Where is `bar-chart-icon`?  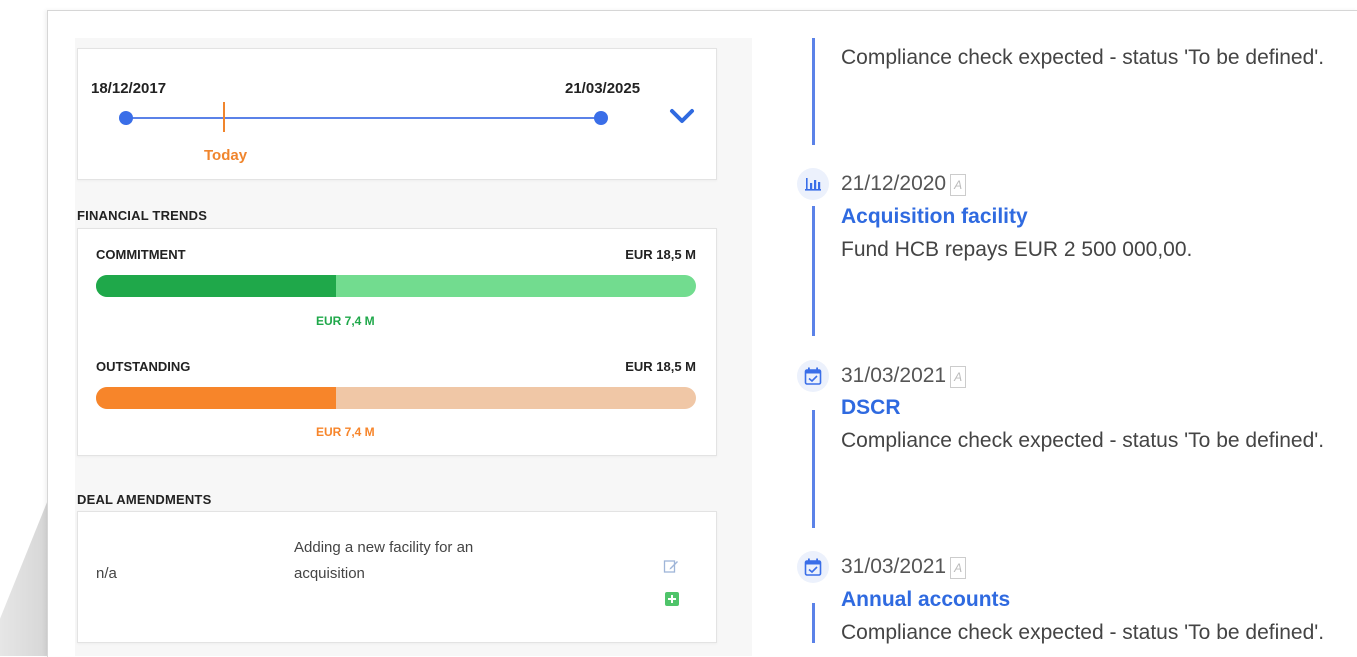 bar-chart-icon is located at coordinates (813, 184).